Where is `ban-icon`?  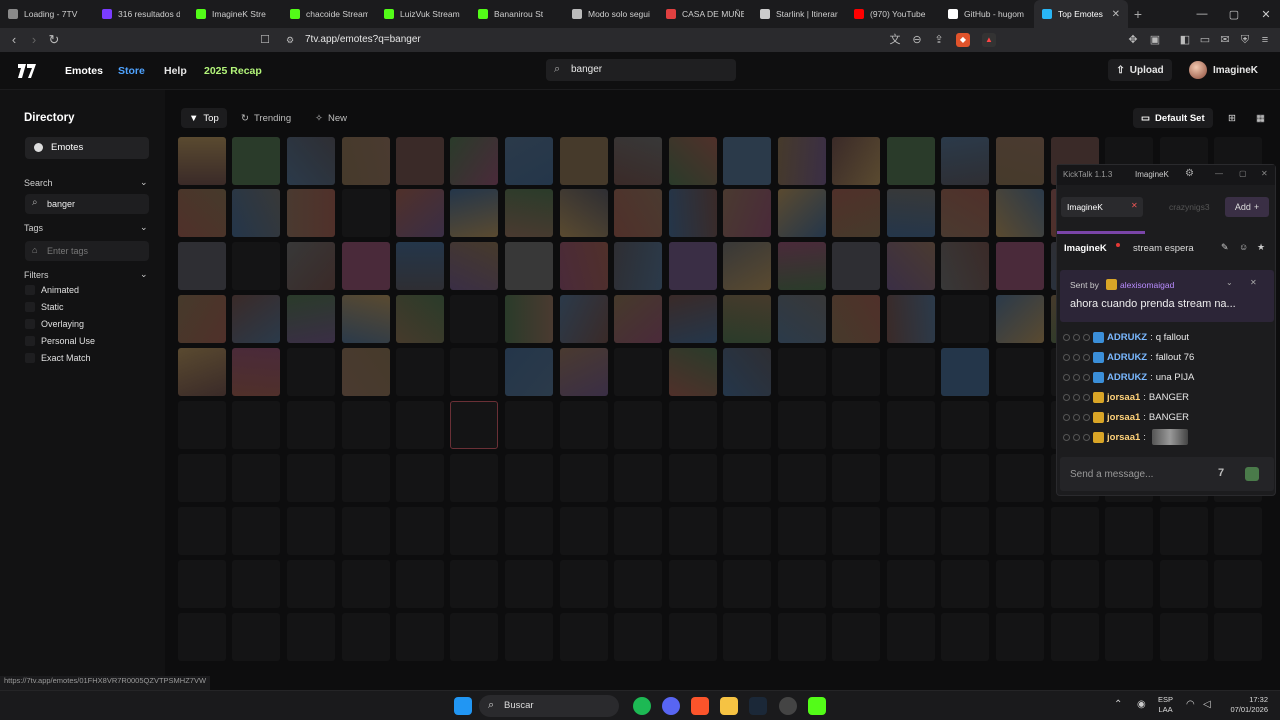 ban-icon is located at coordinates (1086, 357).